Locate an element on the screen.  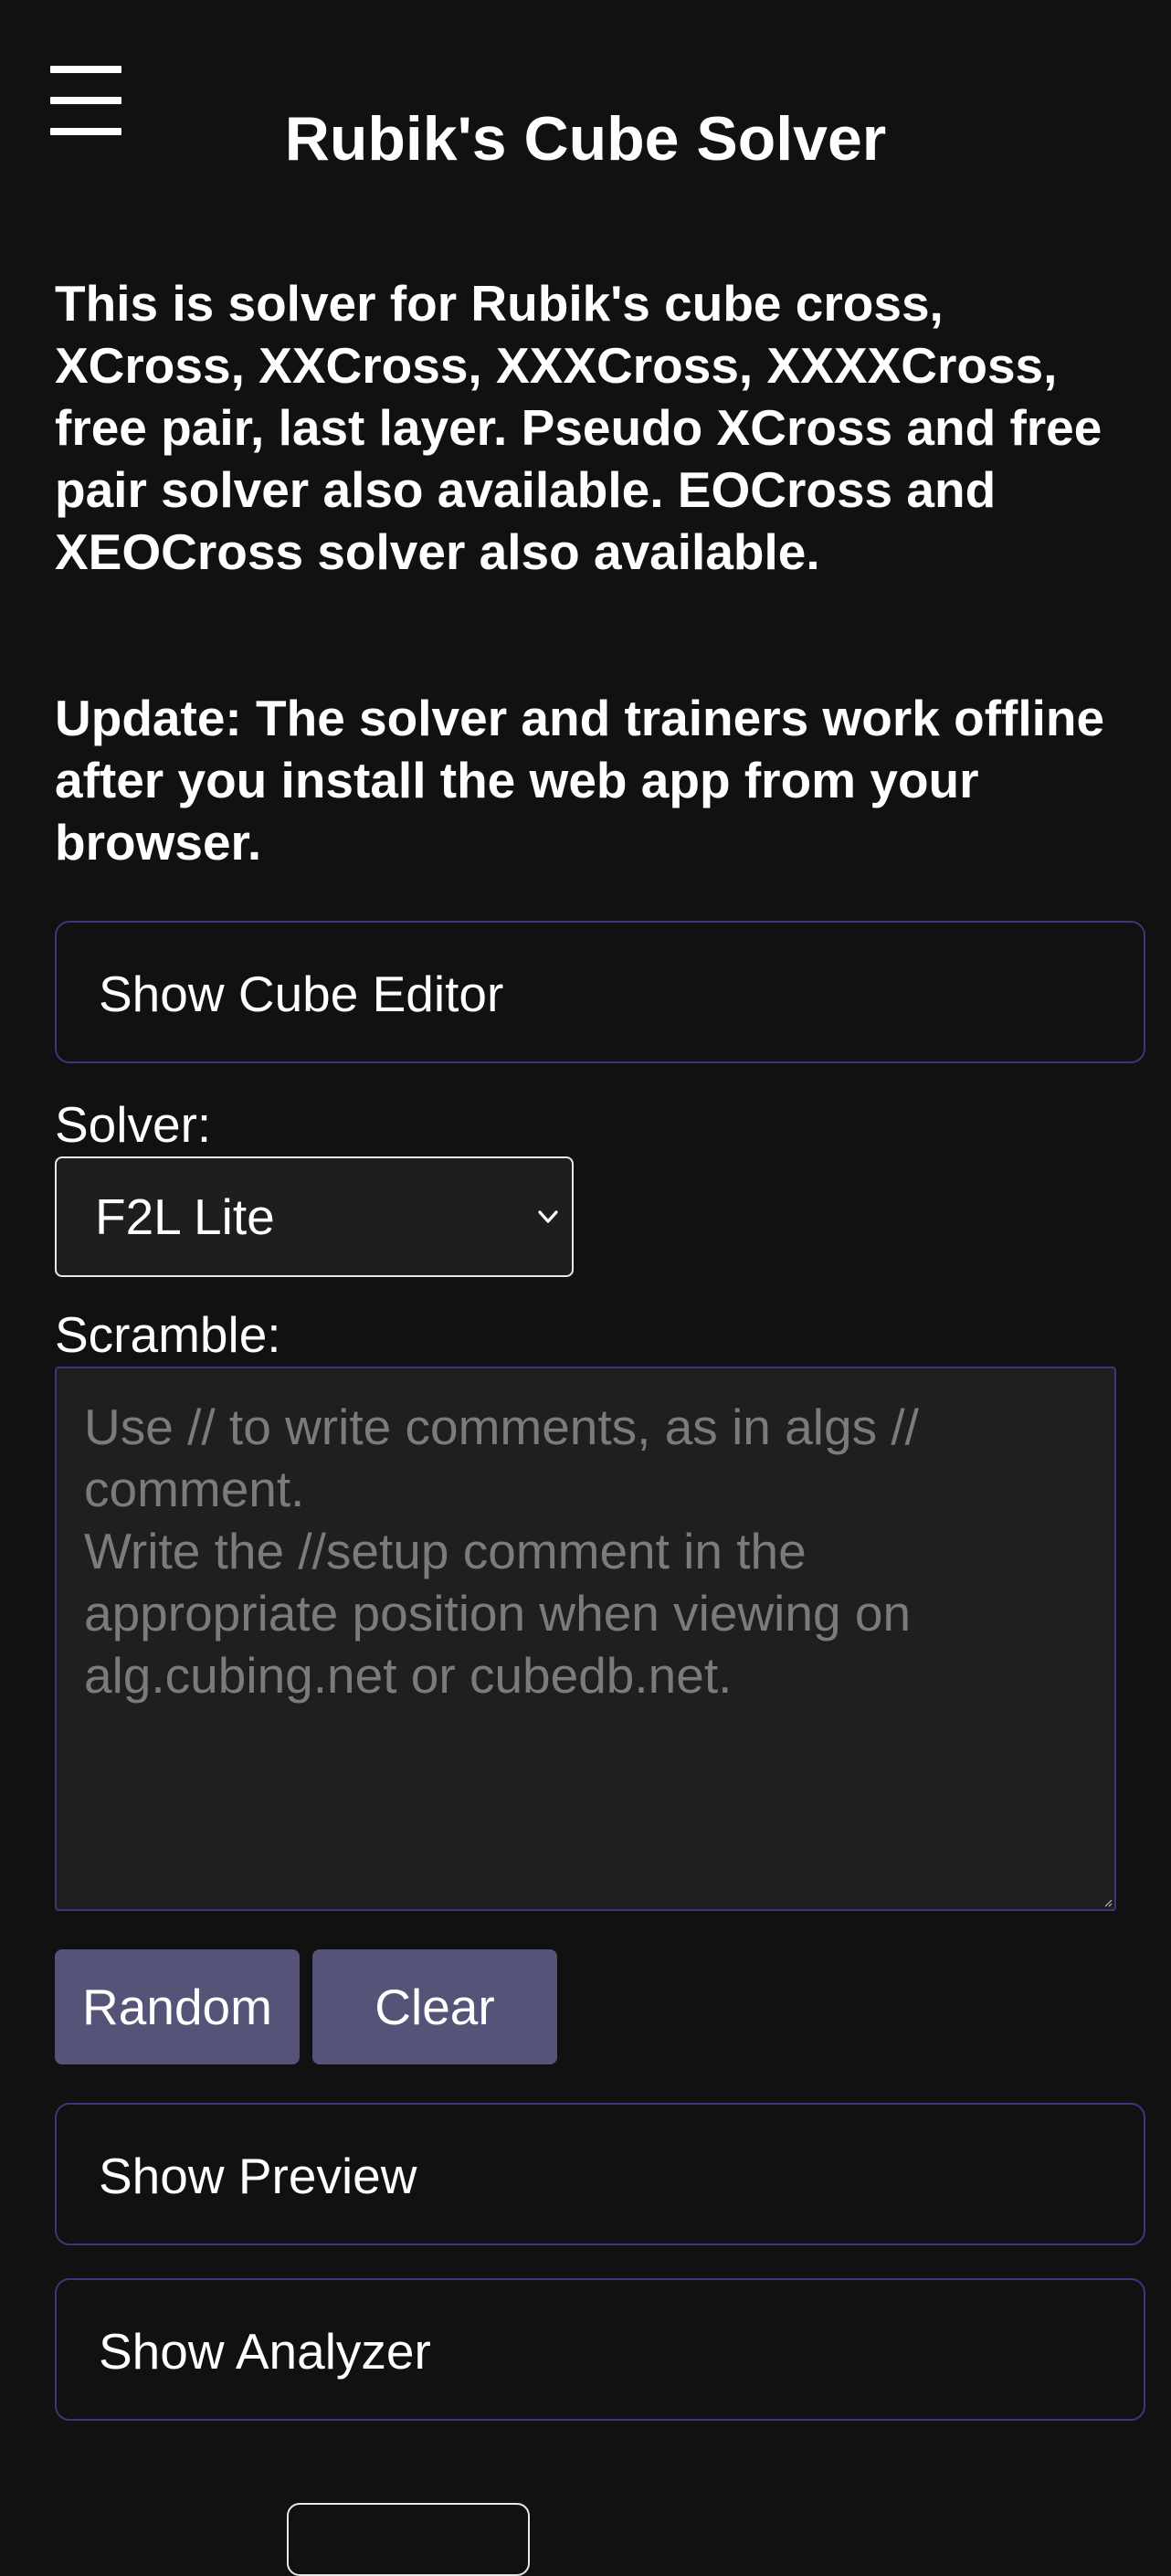
scramble-label: Scramble: is located at coordinates (168, 1334).